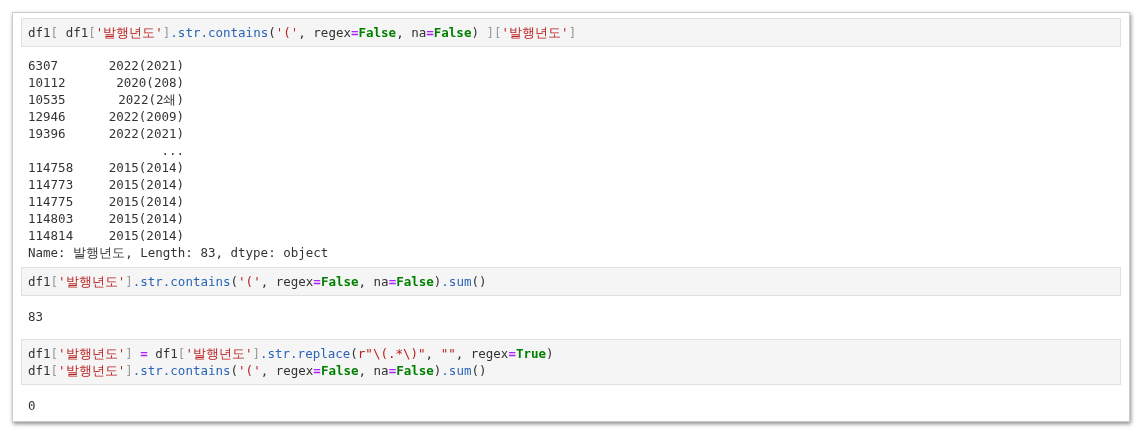 The height and width of the screenshot is (435, 1143). What do you see at coordinates (303, 32) in the screenshot?
I see `code-line: df1[ df1['발행년도'].str.contains('(', regex=False, na=False) ]['발행년도']` at bounding box center [303, 32].